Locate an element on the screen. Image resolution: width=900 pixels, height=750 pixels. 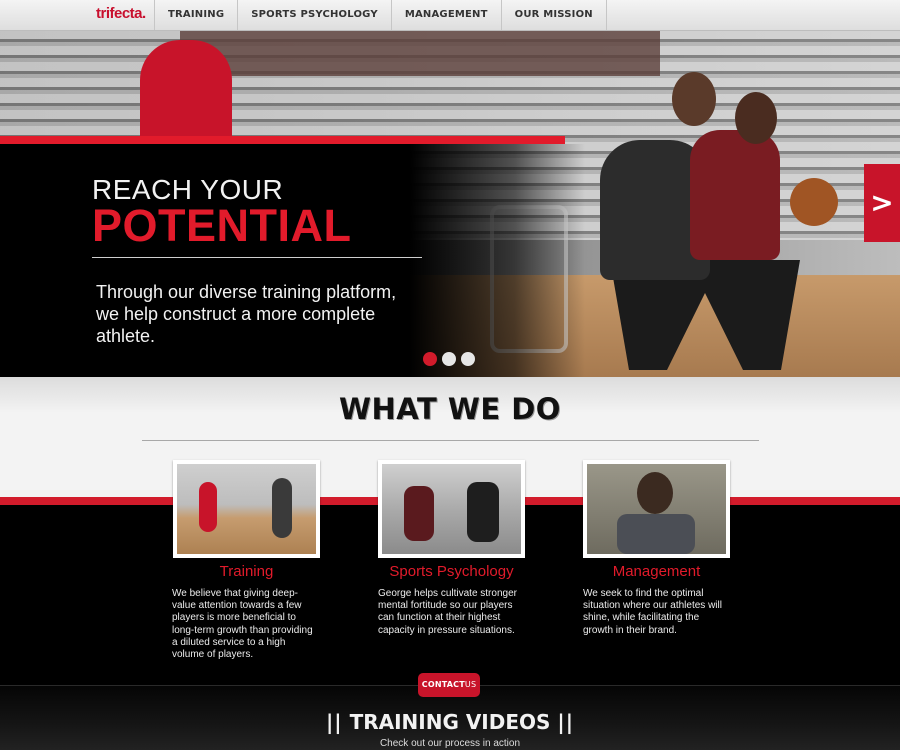
card-title-training: Training is located at coordinates (246, 571).